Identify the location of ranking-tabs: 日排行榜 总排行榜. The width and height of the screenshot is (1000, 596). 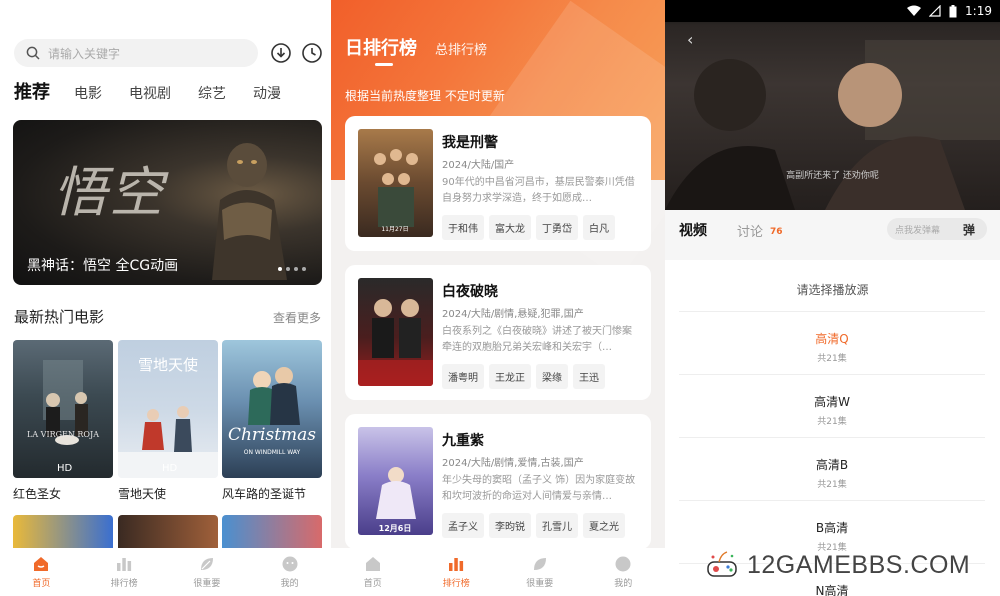
(416, 47).